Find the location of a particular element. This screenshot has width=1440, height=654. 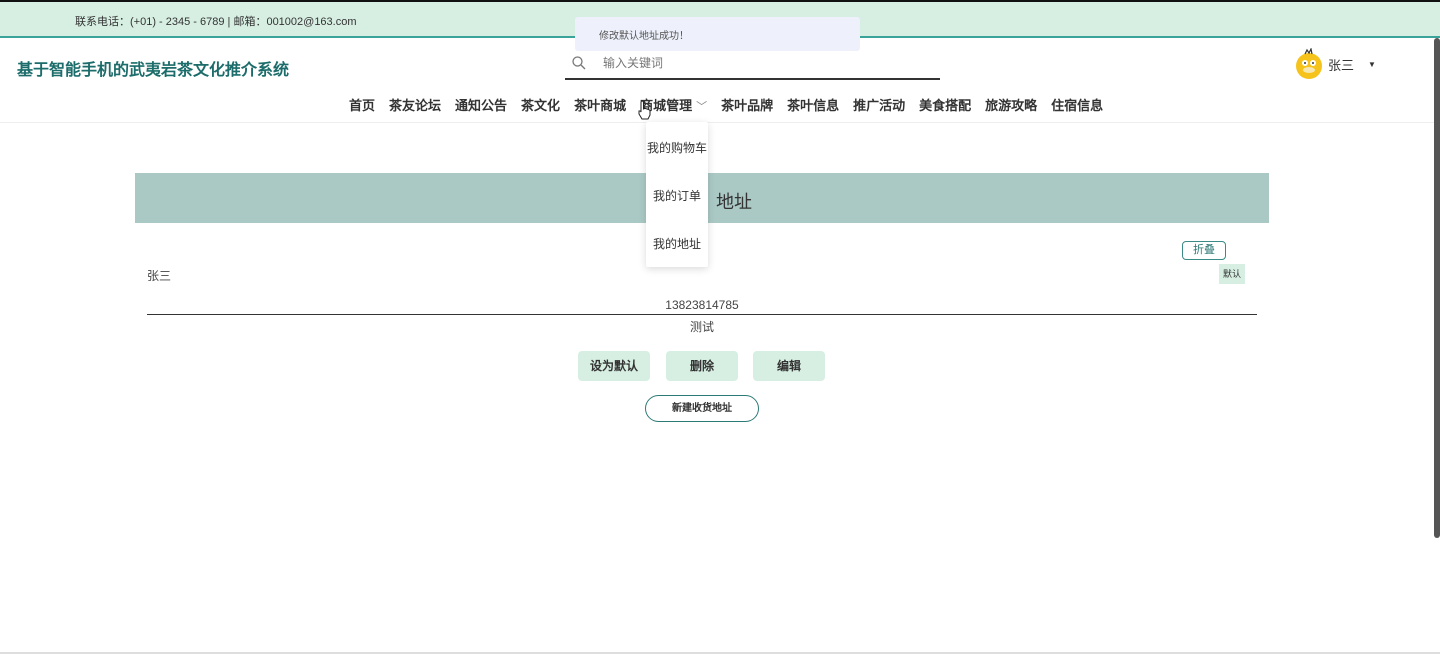

address-detail: 测试 is located at coordinates (701, 327).